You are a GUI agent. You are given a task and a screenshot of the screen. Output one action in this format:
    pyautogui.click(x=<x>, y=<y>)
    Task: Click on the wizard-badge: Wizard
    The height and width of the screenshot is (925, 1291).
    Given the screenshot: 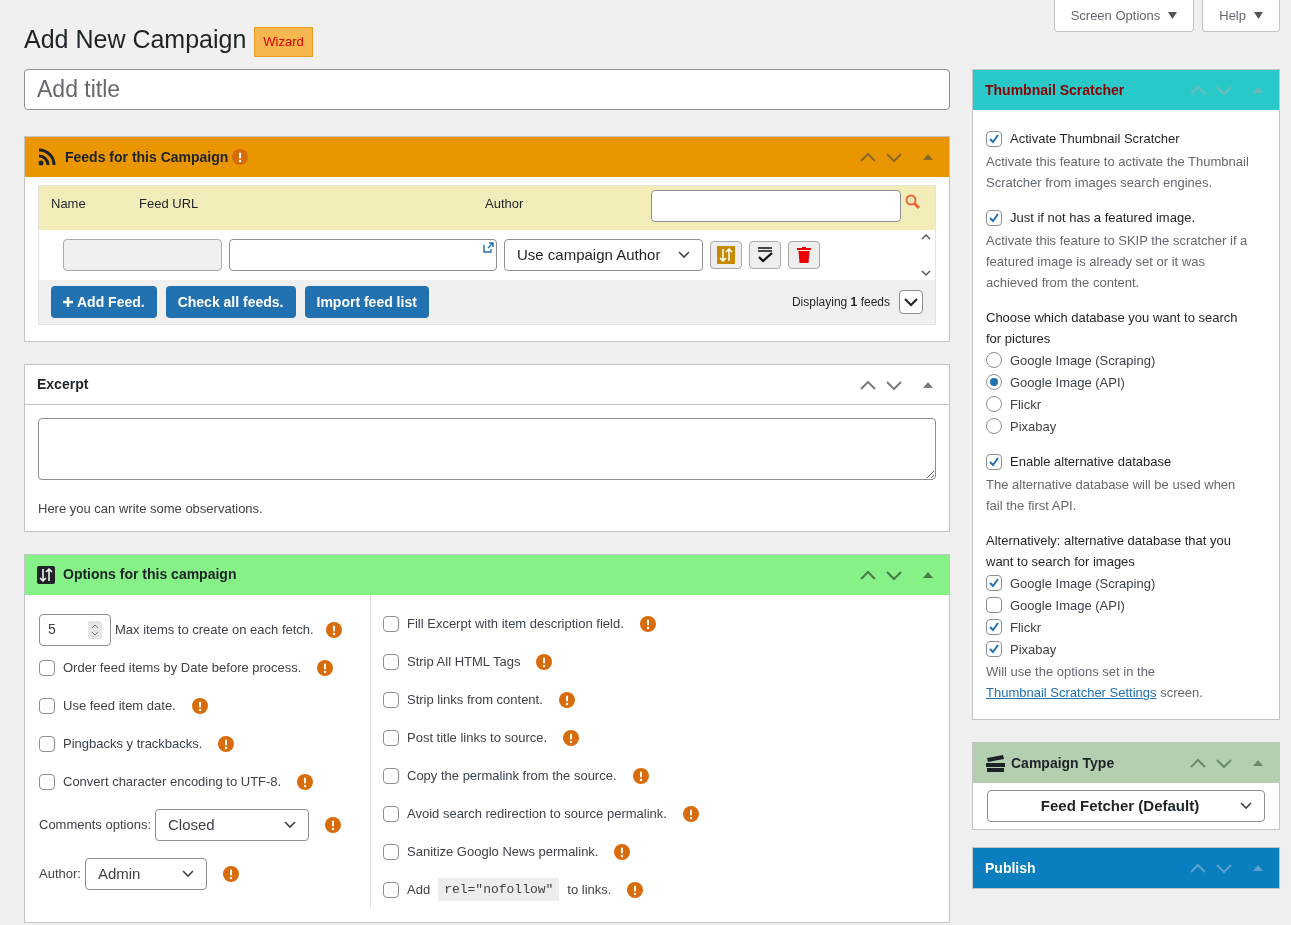 What is the action you would take?
    pyautogui.click(x=283, y=42)
    